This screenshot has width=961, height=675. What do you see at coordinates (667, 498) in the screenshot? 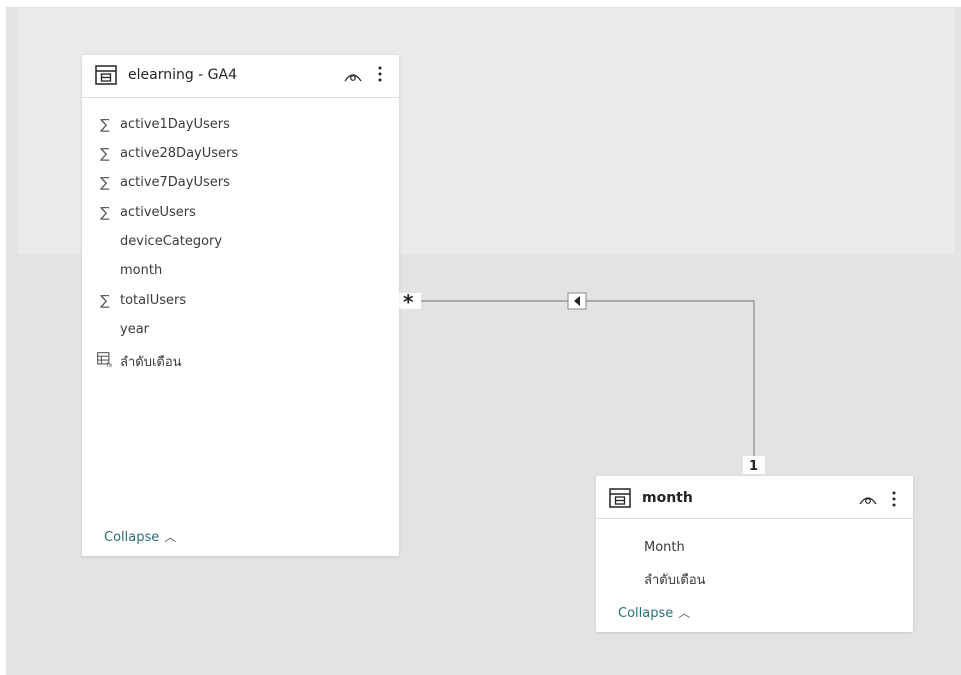
I see `table-name: month` at bounding box center [667, 498].